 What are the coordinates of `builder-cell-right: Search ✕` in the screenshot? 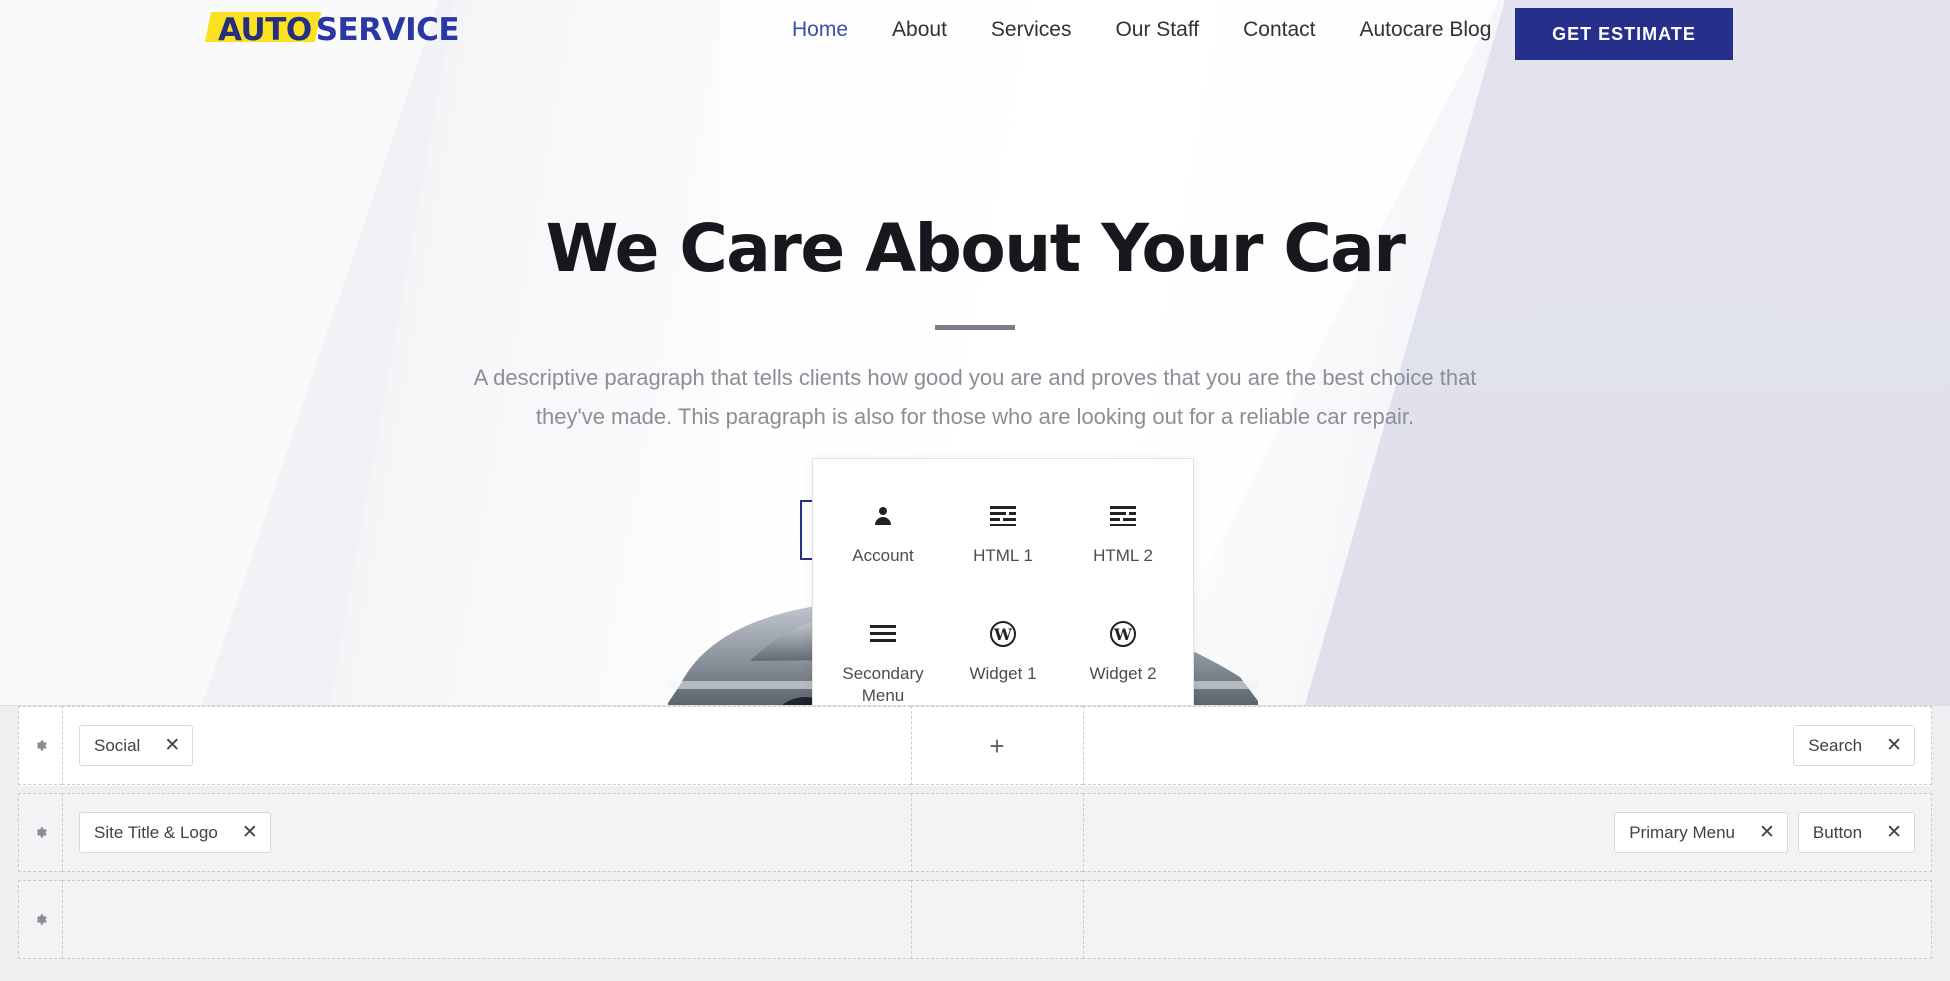 It's located at (1507, 745).